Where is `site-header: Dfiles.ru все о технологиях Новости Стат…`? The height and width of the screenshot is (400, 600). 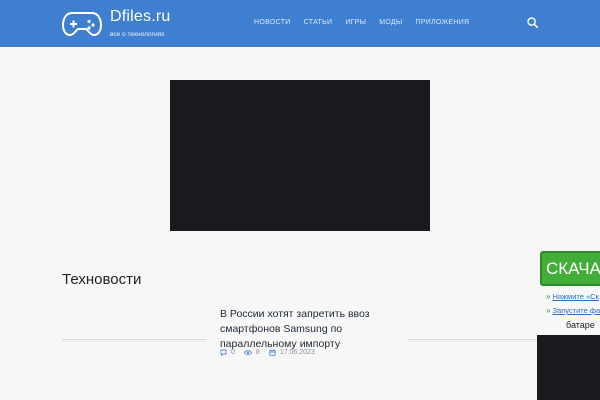
site-header: Dfiles.ru все о технологиях Новости Стат… is located at coordinates (300, 23).